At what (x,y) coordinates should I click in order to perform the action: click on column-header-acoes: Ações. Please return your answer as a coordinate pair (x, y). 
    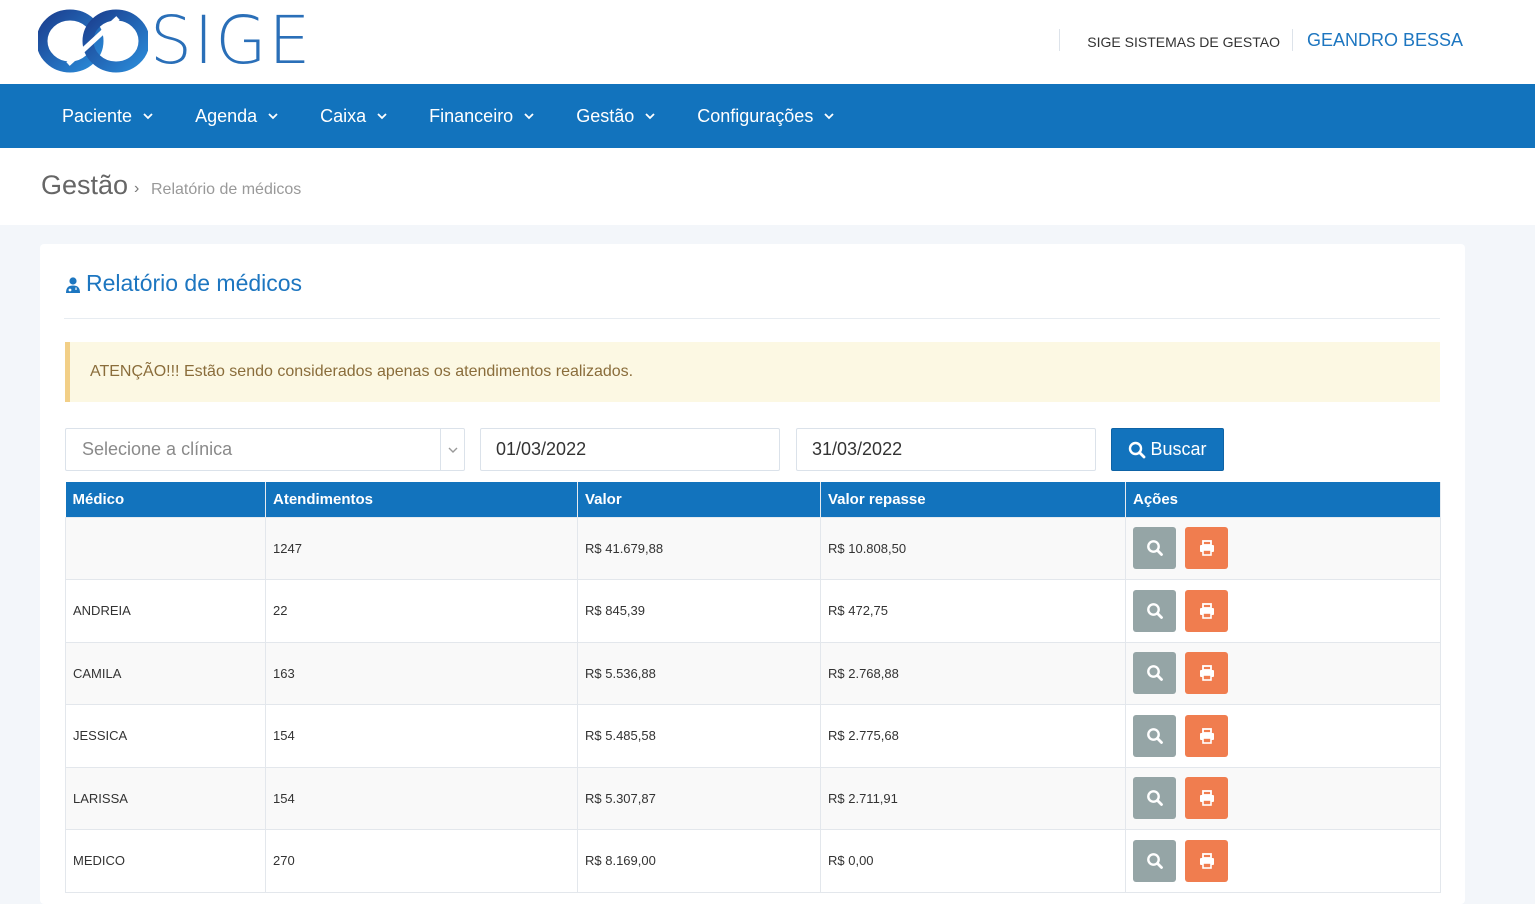
    Looking at the image, I should click on (1283, 500).